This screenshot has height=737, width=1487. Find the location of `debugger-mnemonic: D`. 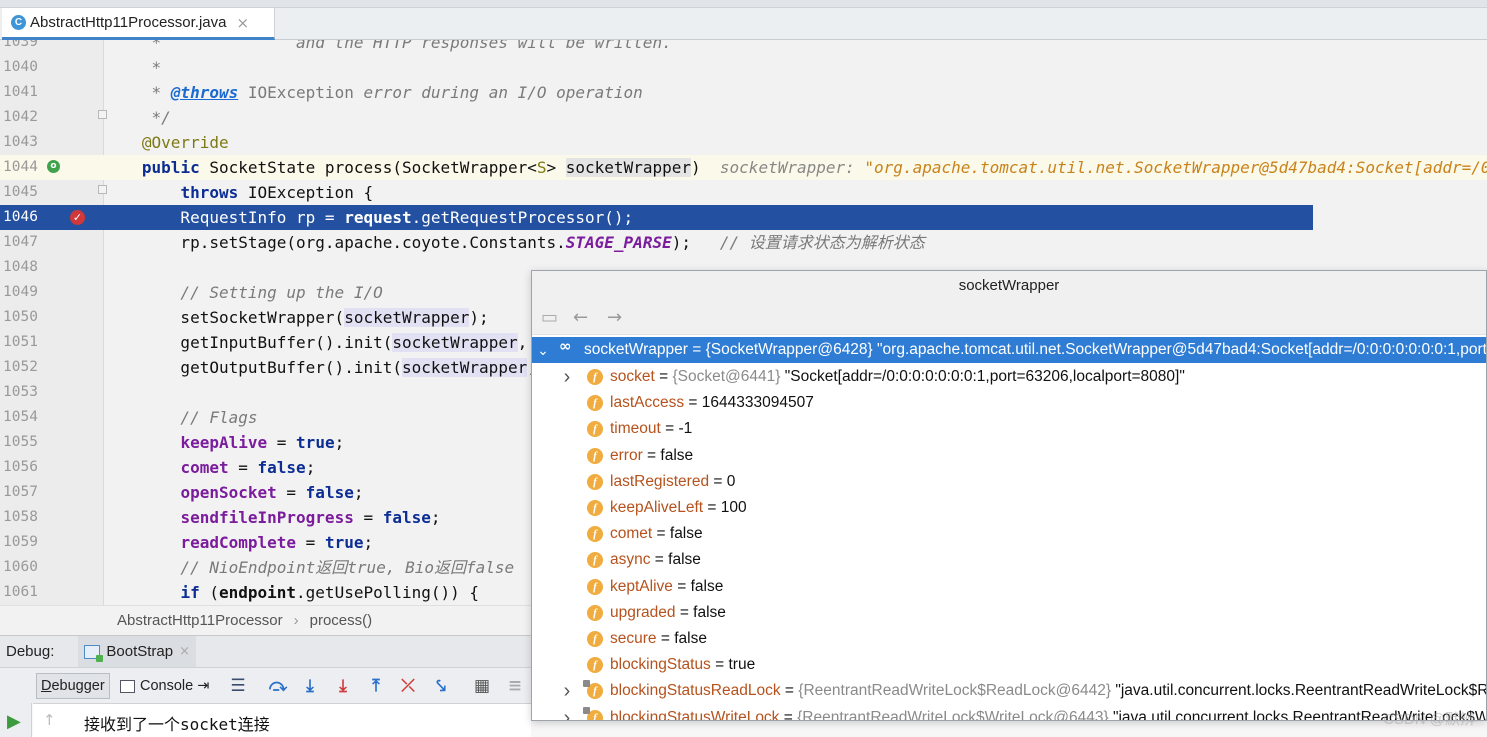

debugger-mnemonic: D is located at coordinates (46, 686).